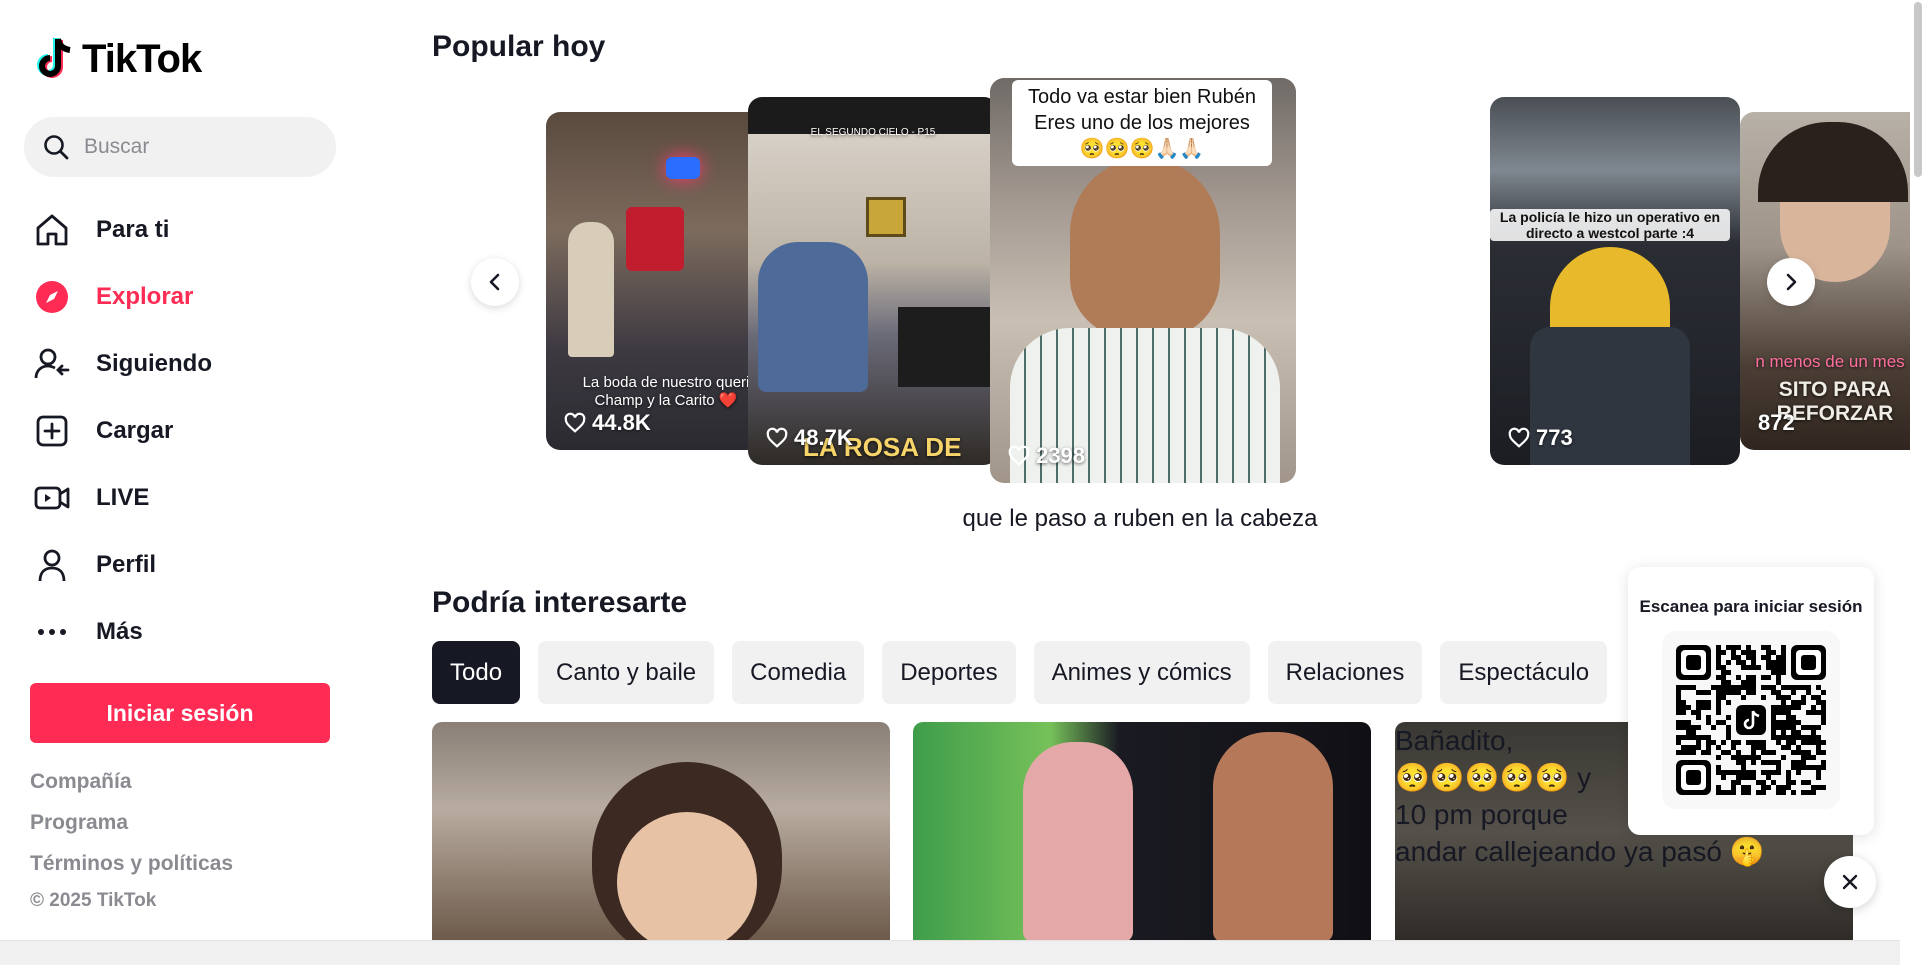  Describe the element at coordinates (52, 431) in the screenshot. I see `upload-icon` at that location.